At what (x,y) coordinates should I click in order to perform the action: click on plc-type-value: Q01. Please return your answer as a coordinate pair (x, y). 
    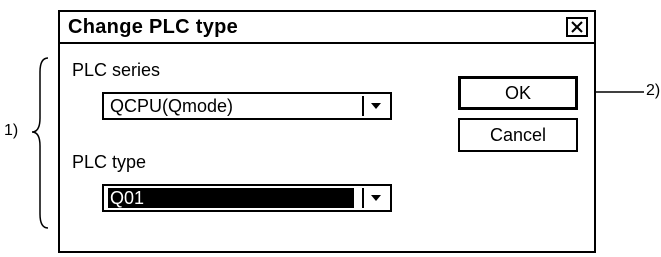
    Looking at the image, I should click on (231, 198).